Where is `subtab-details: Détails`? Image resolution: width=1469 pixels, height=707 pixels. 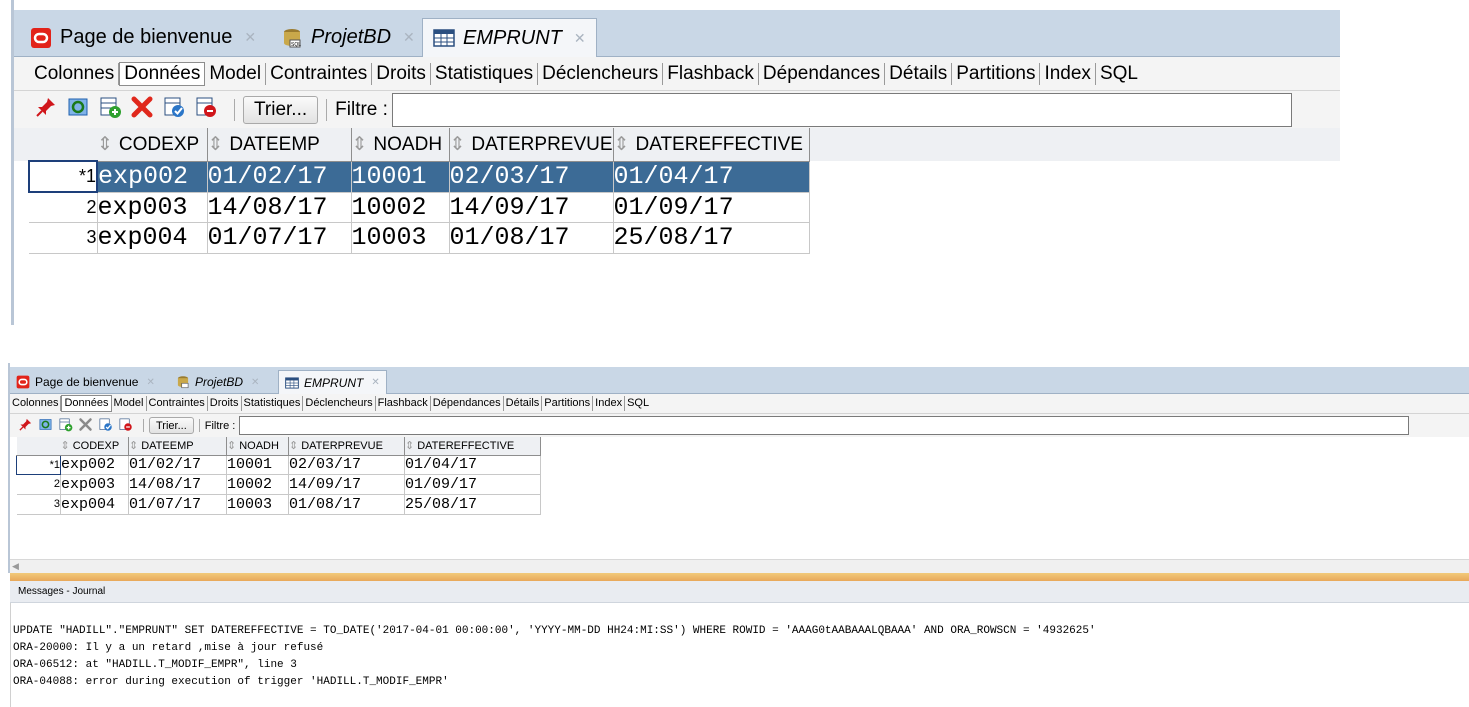 subtab-details: Détails is located at coordinates (523, 403).